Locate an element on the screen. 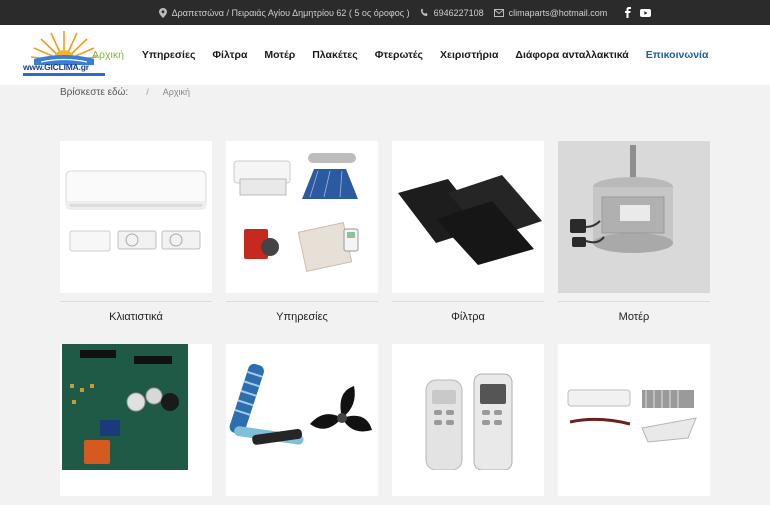 The height and width of the screenshot is (505, 770). breadcrumb-current: Αρχική is located at coordinates (176, 92).